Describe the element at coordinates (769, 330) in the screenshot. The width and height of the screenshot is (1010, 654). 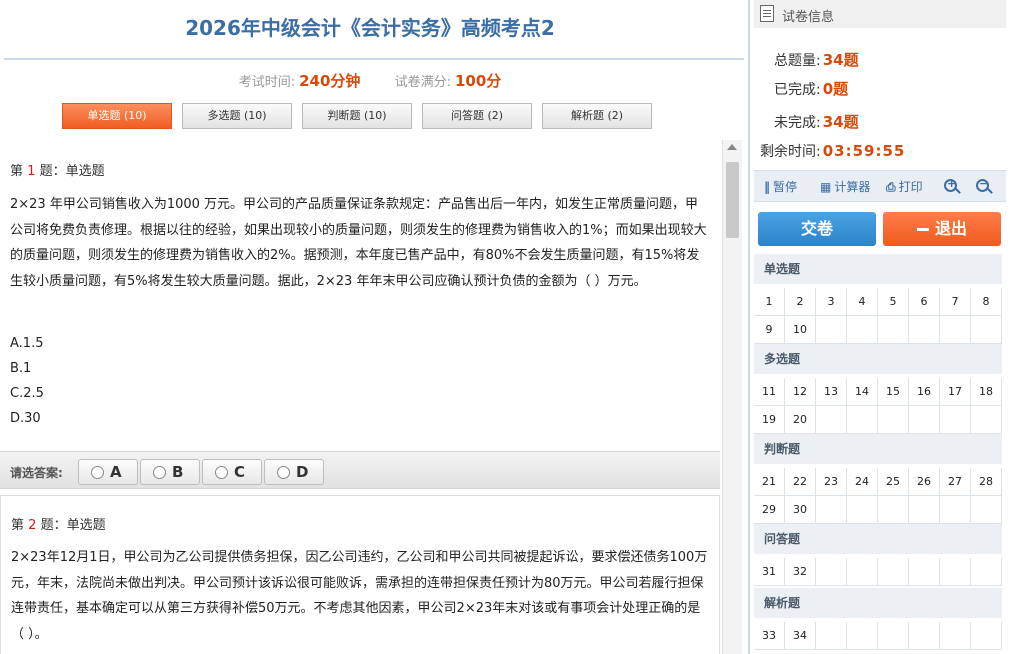
I see `question-nav-cell: 9` at that location.